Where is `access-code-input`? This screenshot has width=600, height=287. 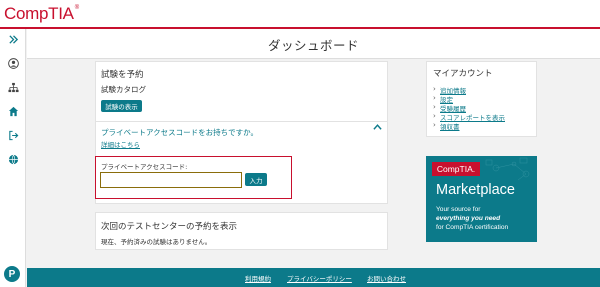 access-code-input is located at coordinates (171, 180).